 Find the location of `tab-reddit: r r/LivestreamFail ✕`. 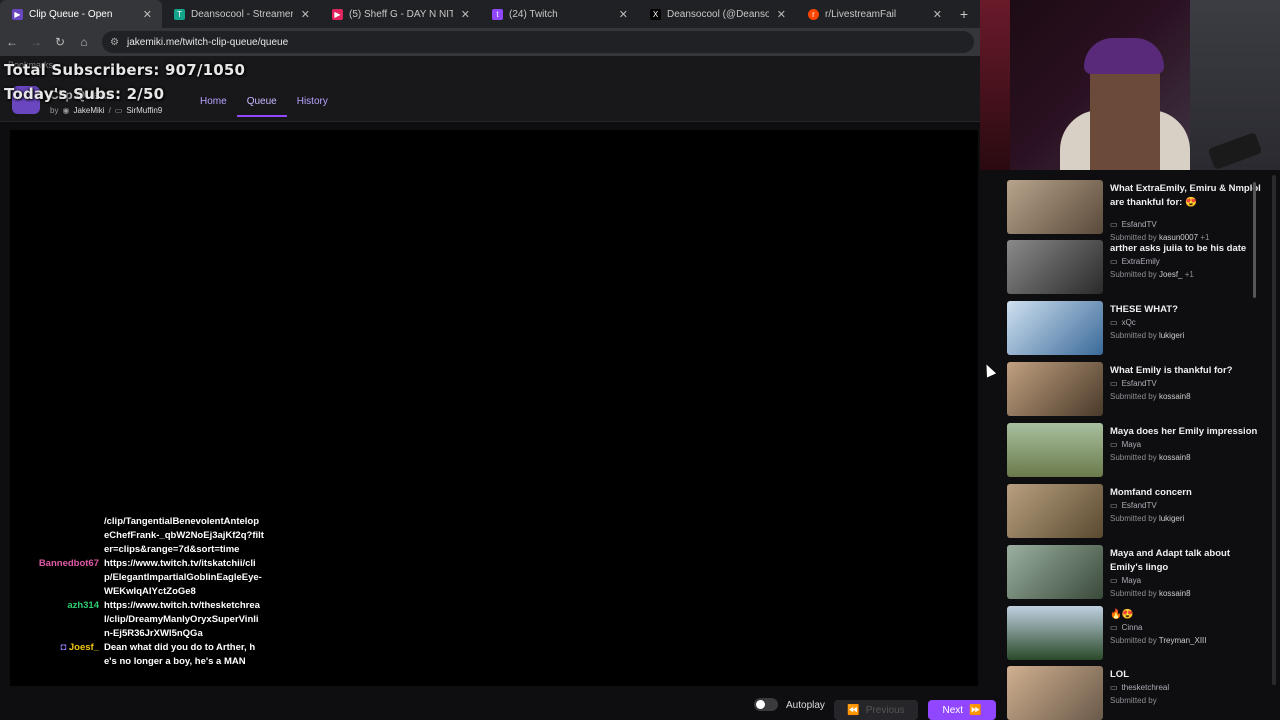

tab-reddit: r r/LivestreamFail ✕ is located at coordinates (874, 14).